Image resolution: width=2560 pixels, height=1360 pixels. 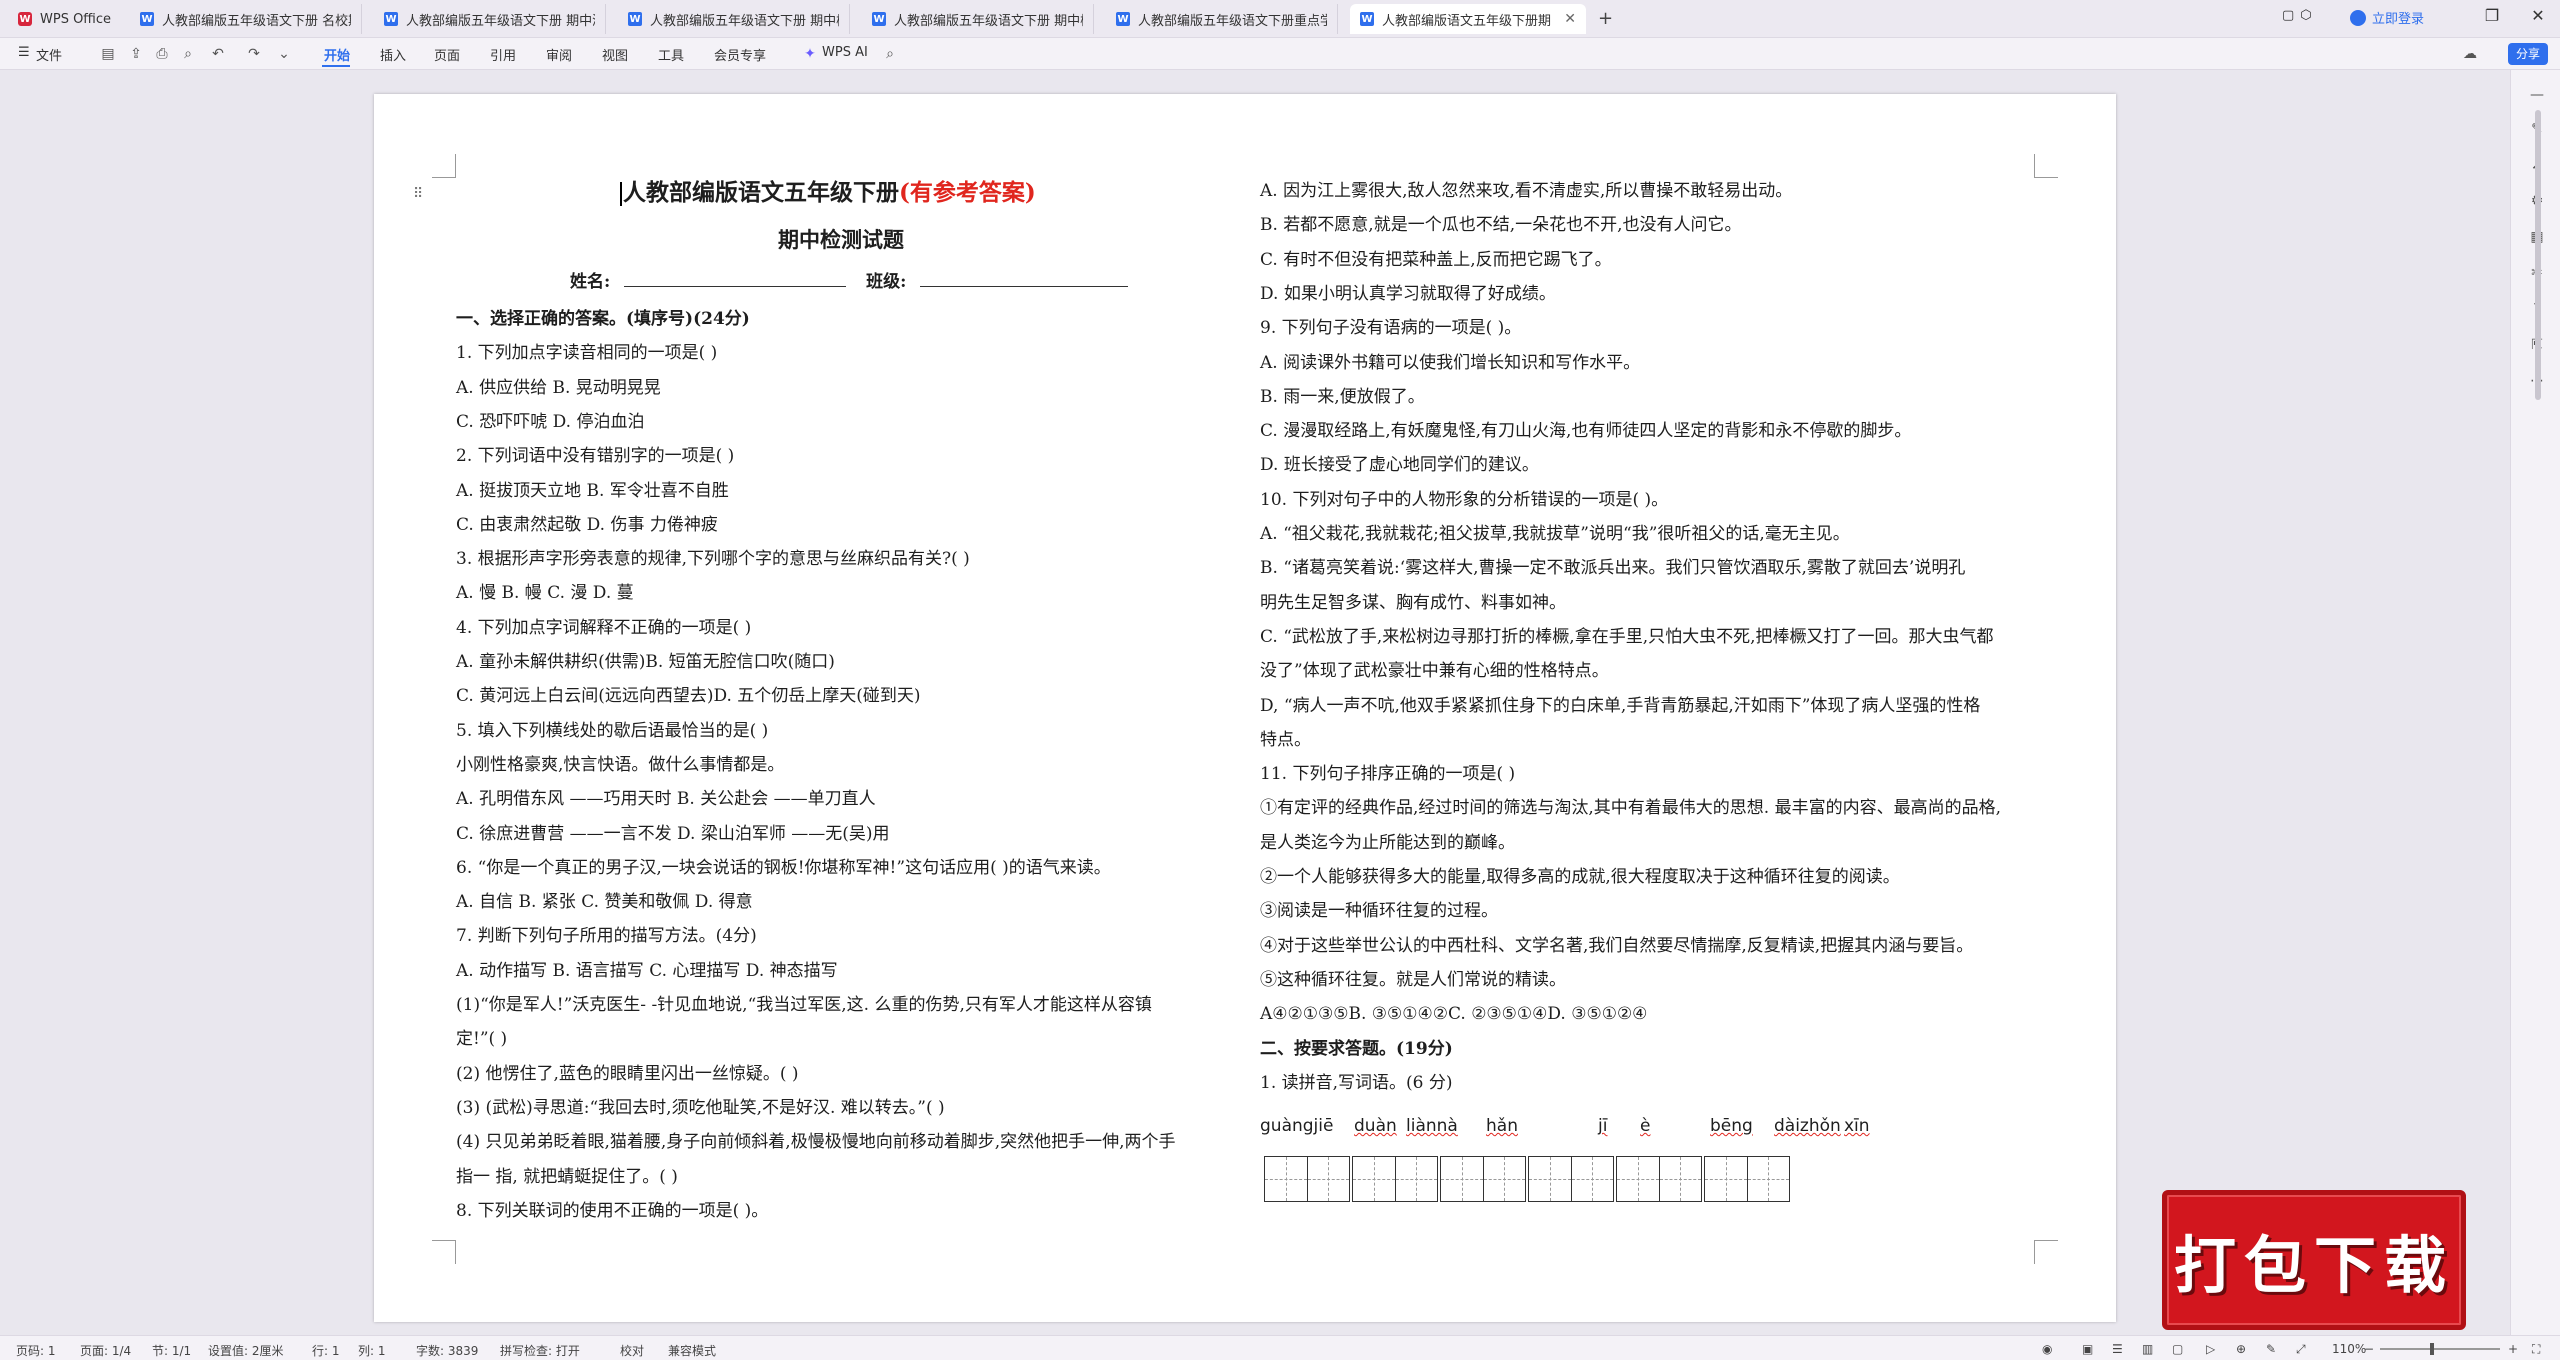 What do you see at coordinates (1454, 1014) in the screenshot?
I see `text-line: A④②①③⑤B. ③⑤①④②C. ②③⑤①④D. ③⑤①②④` at bounding box center [1454, 1014].